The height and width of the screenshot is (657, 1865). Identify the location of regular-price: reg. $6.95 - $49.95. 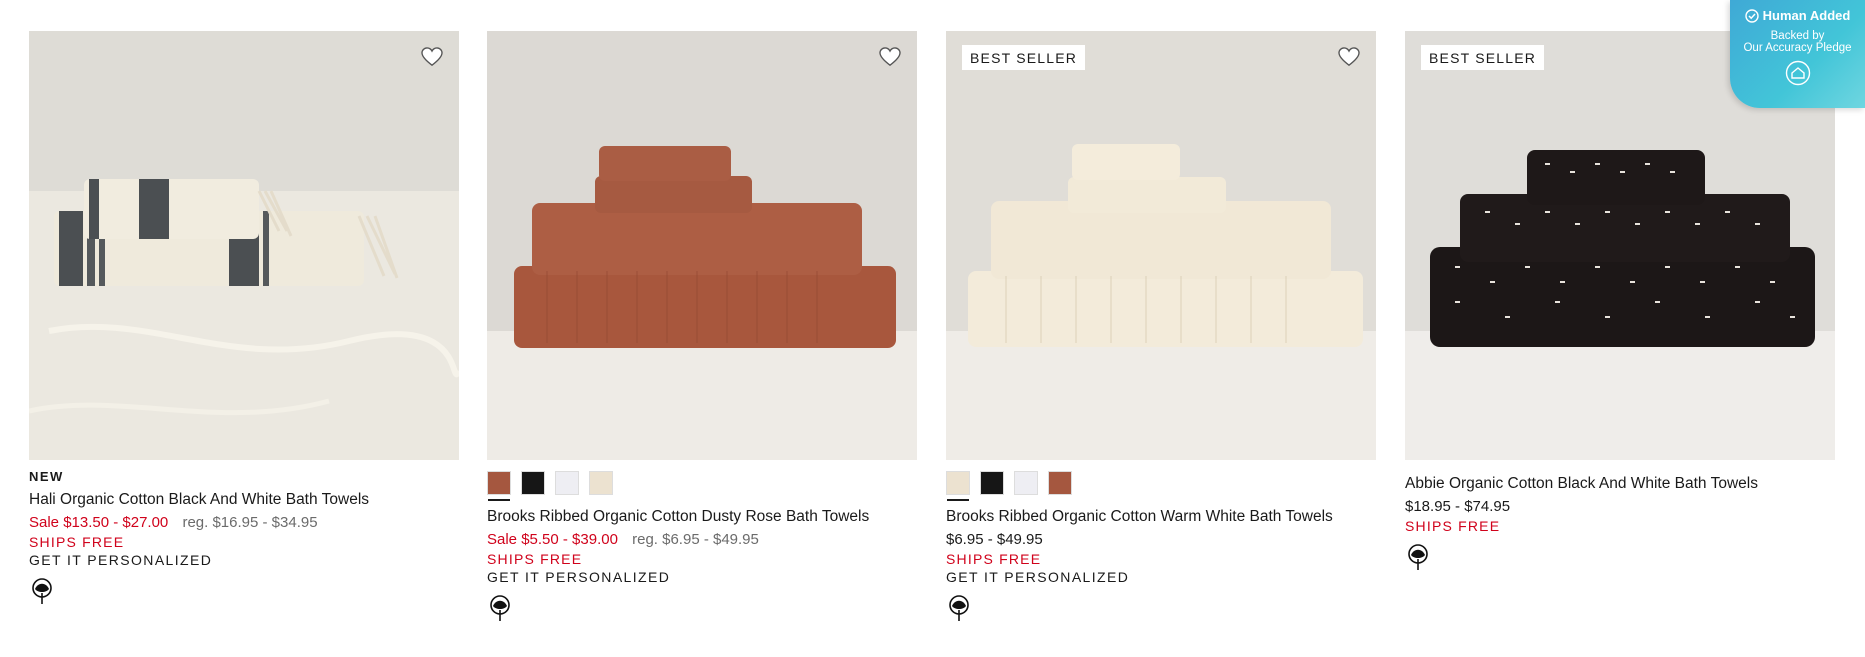
(695, 539).